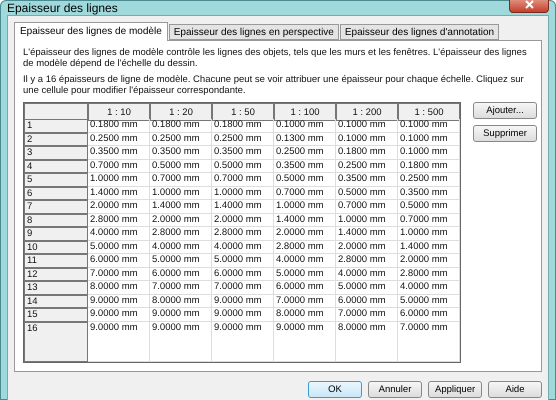 Image resolution: width=556 pixels, height=400 pixels. I want to click on row-header: 11, so click(56, 261).